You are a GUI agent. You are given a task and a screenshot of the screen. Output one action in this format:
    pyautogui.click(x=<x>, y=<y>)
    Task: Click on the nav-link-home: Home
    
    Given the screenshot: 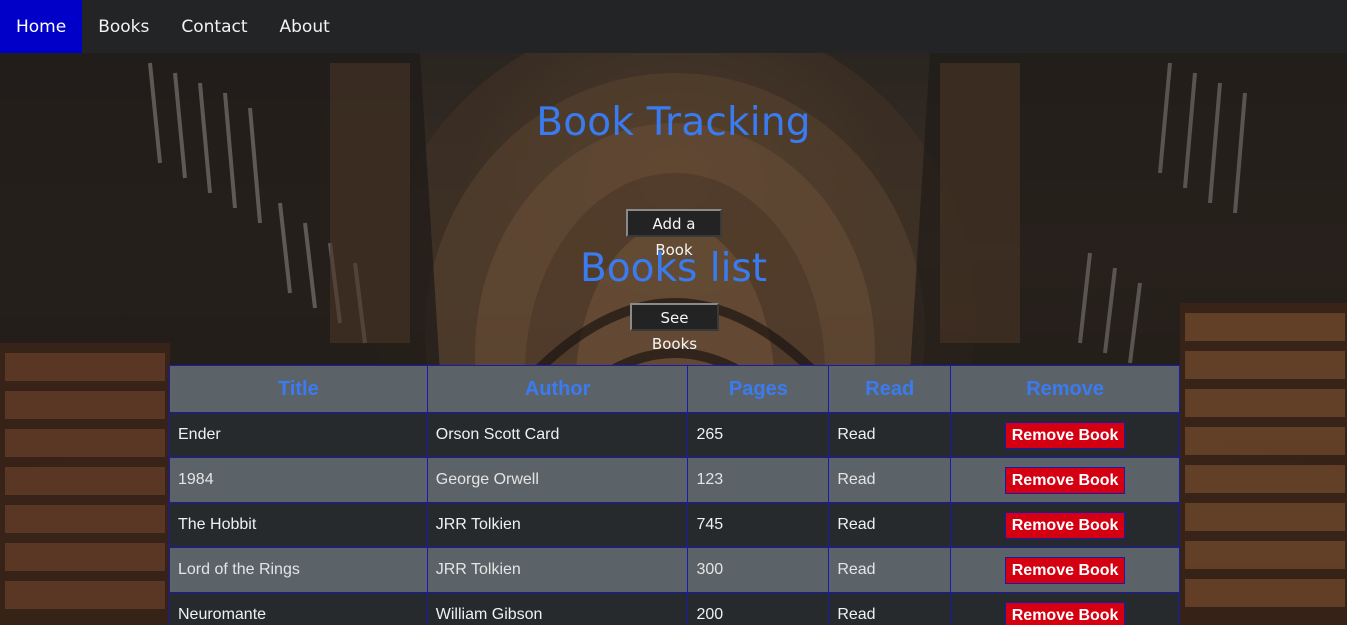 What is the action you would take?
    pyautogui.click(x=41, y=26)
    